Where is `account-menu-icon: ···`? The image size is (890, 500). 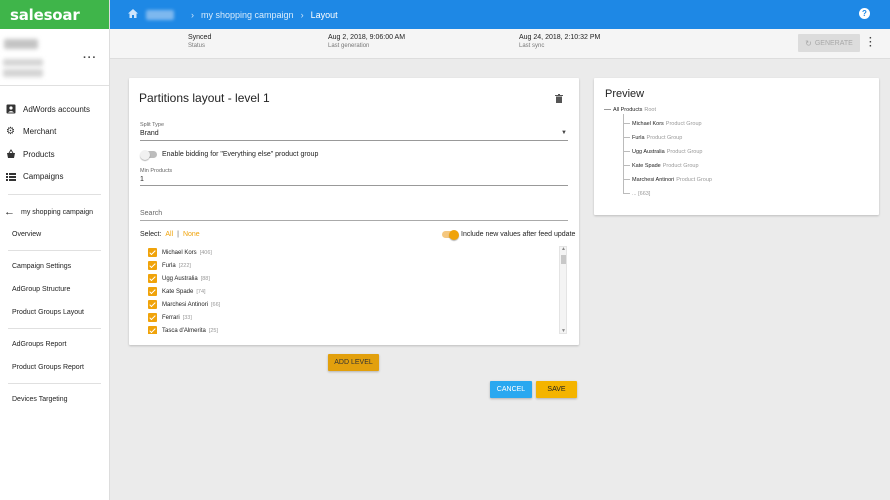 account-menu-icon: ··· is located at coordinates (90, 58).